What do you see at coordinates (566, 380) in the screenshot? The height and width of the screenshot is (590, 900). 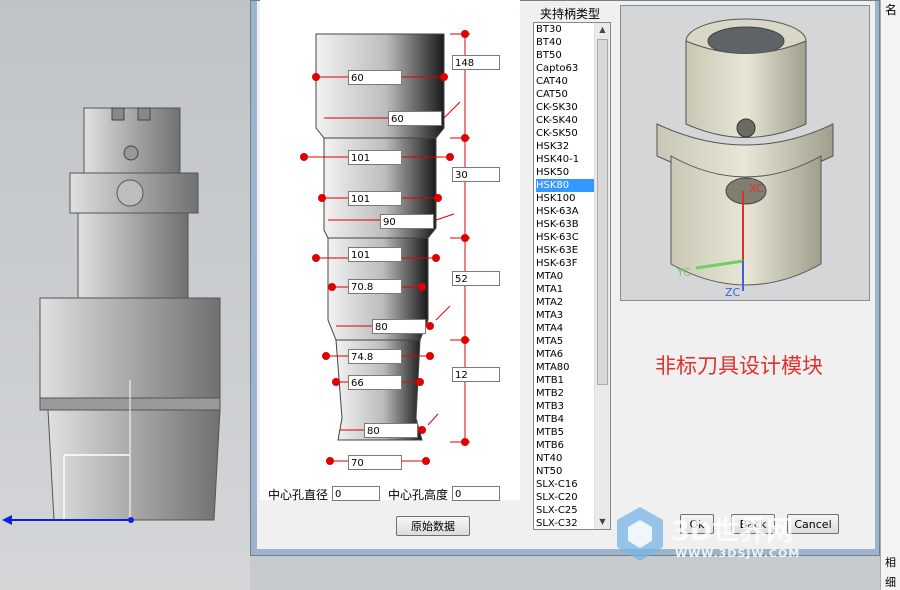 I see `holder-type-item: MTB1` at bounding box center [566, 380].